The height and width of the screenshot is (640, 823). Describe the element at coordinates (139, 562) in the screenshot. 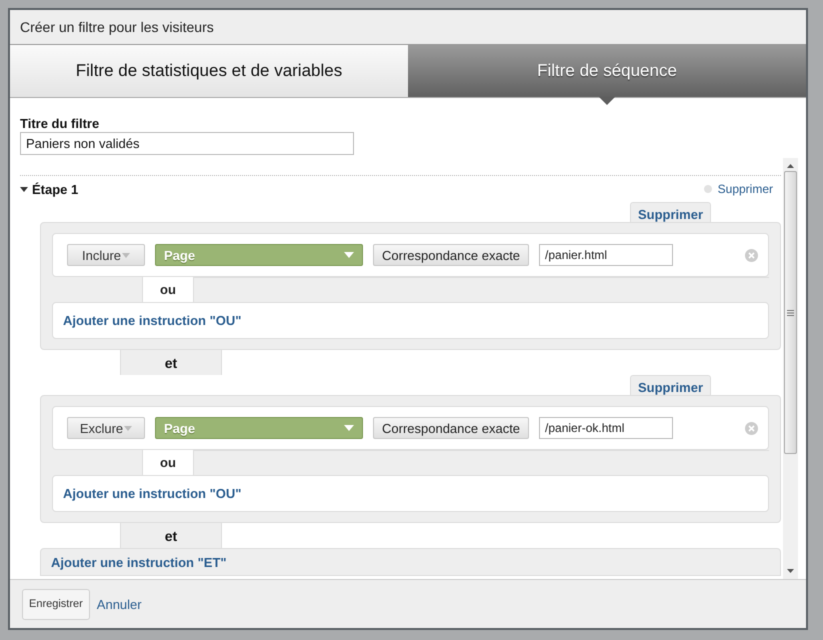

I see `add-and-link: Ajouter une instruction "ET"` at that location.